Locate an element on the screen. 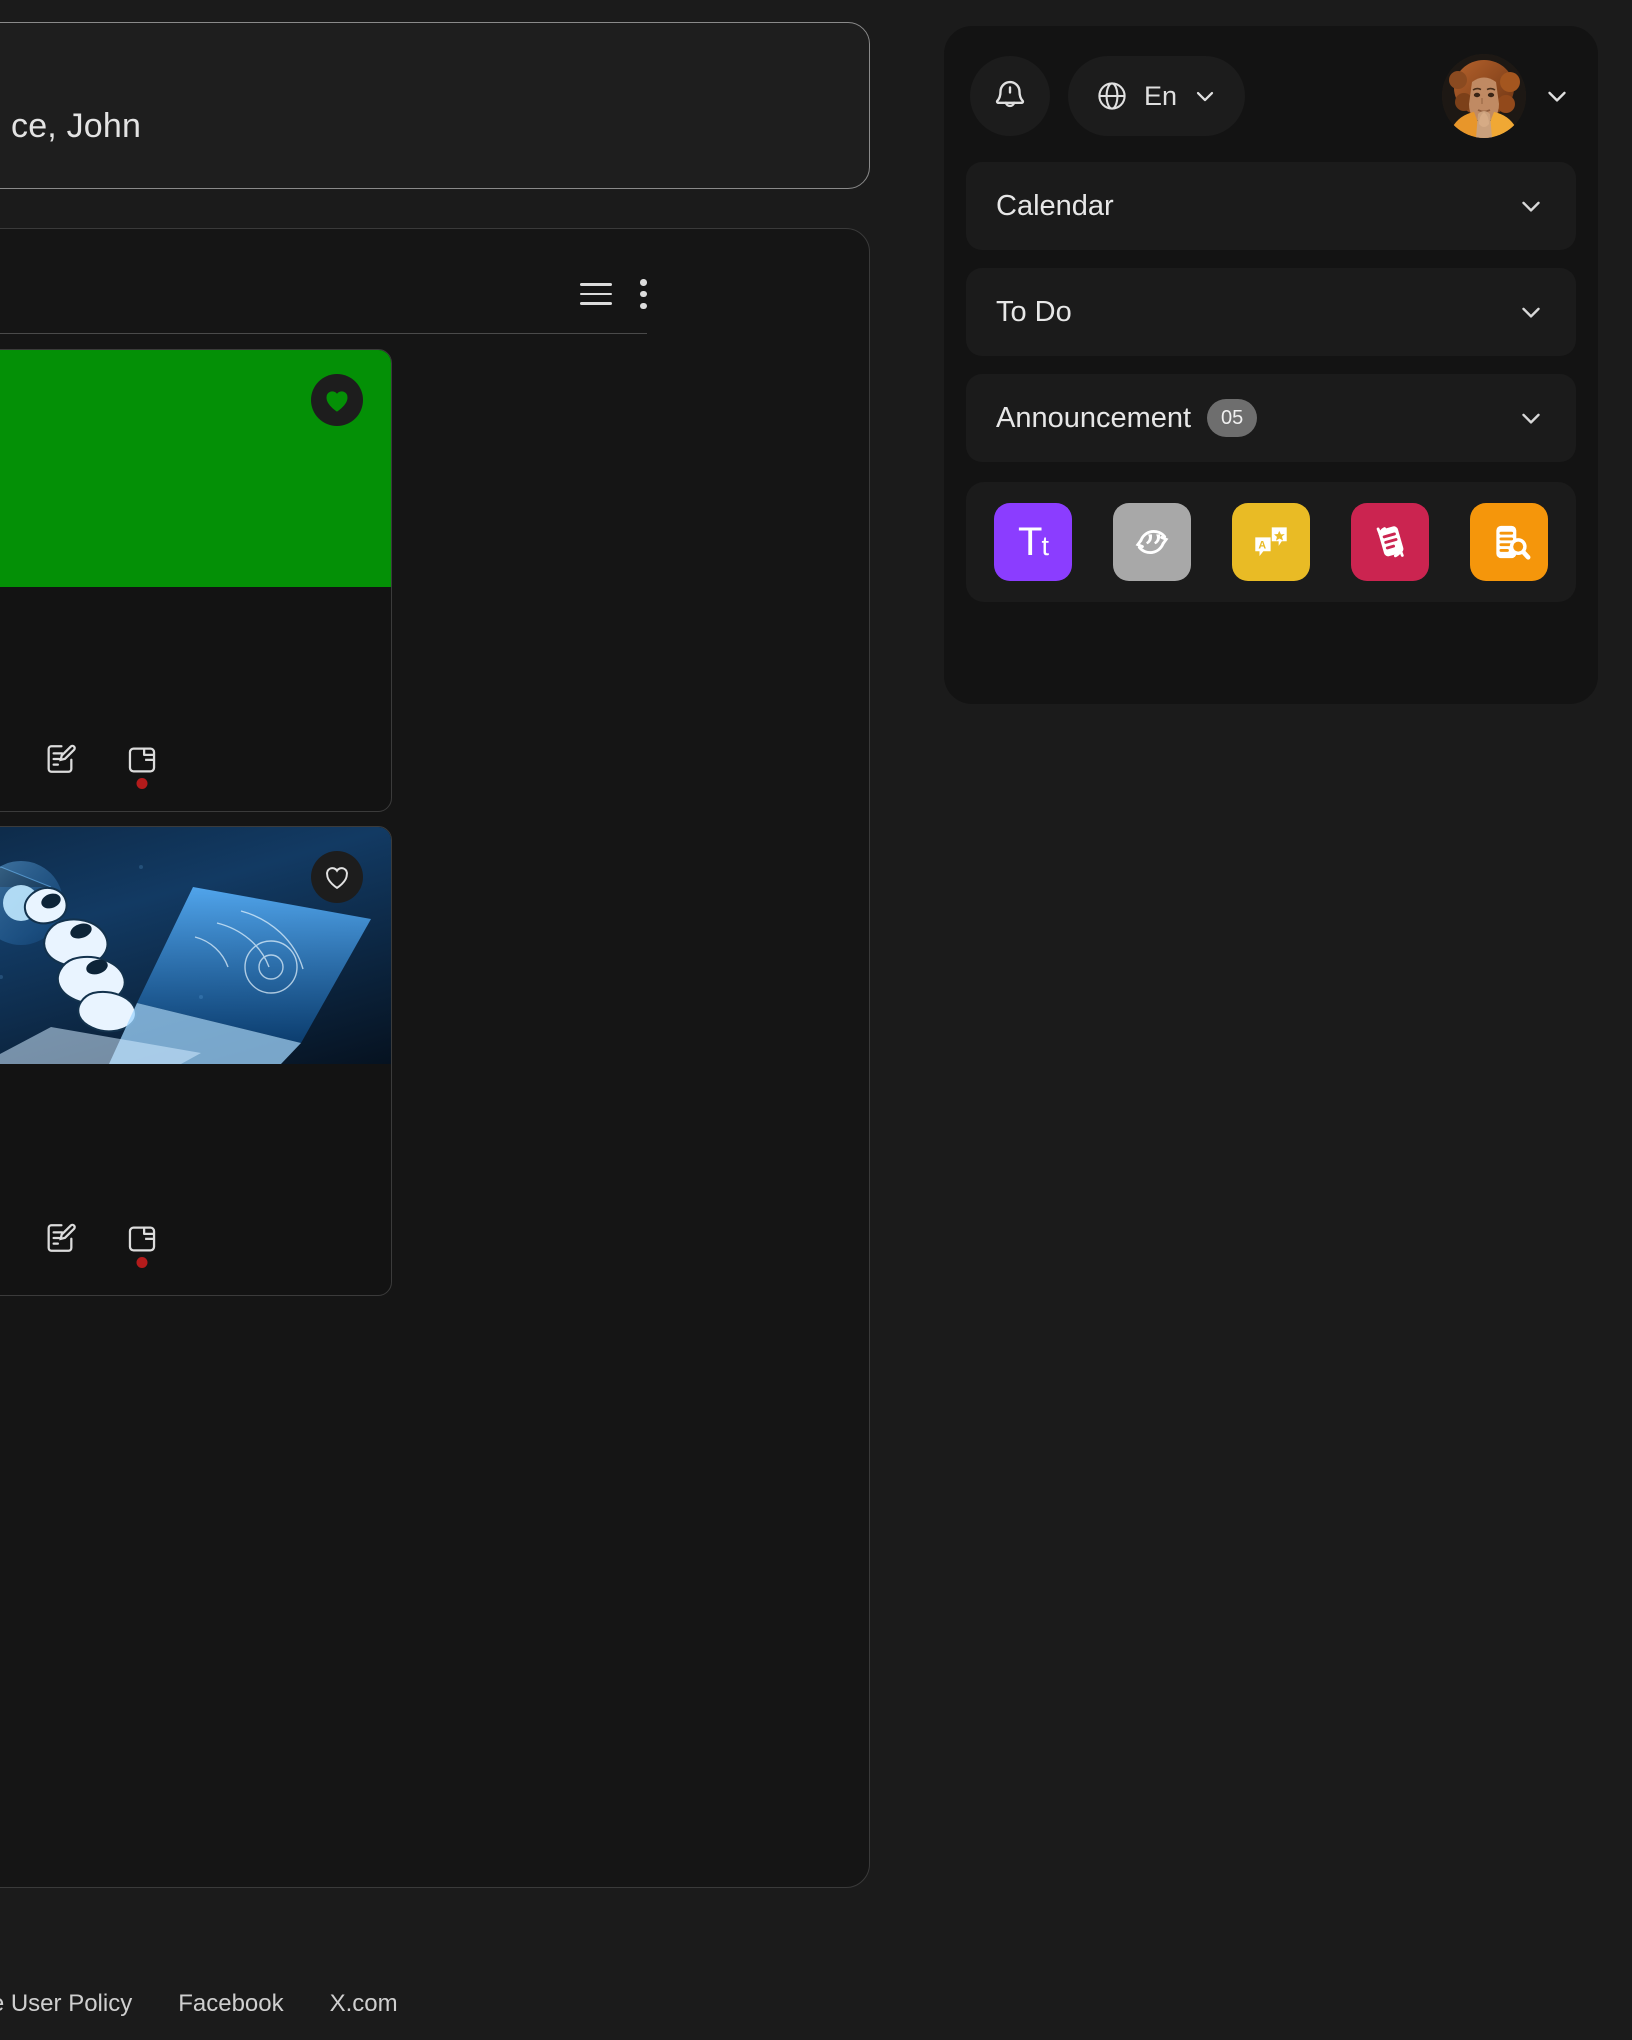  paraphrase-tool is located at coordinates (1152, 542).